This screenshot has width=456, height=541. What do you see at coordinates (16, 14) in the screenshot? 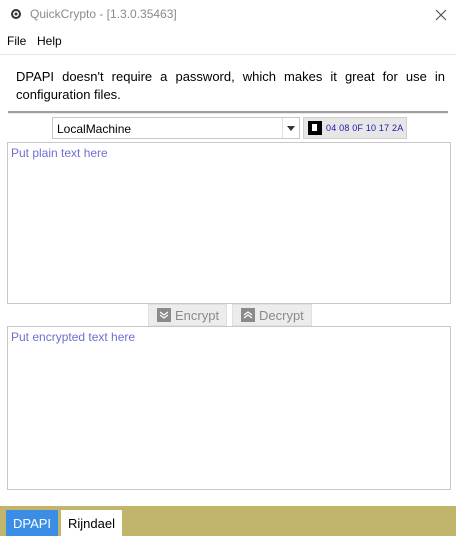
I see `gear-icon` at bounding box center [16, 14].